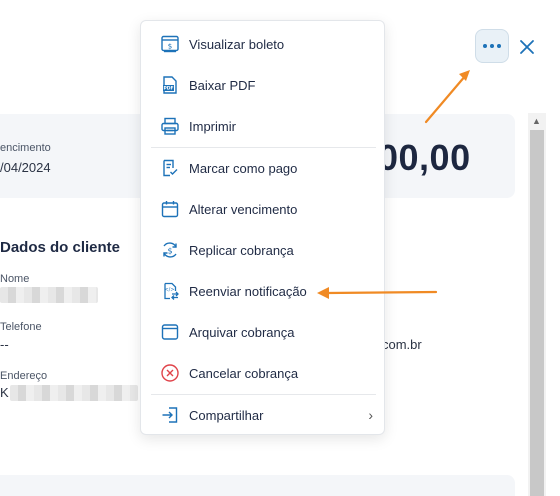  Describe the element at coordinates (4, 392) in the screenshot. I see `endereco-value-prefix: K` at that location.